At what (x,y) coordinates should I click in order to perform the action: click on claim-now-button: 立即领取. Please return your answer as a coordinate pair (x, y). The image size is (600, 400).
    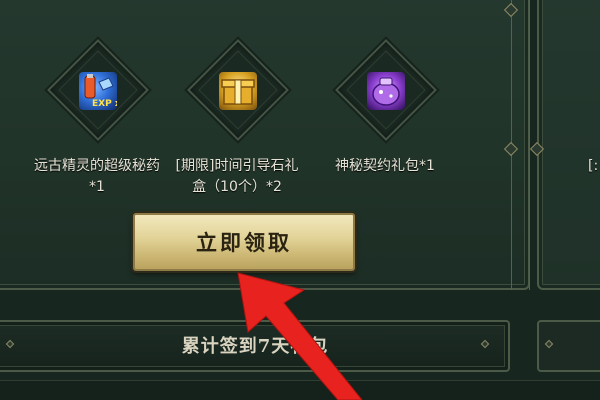
    Looking at the image, I should click on (244, 242).